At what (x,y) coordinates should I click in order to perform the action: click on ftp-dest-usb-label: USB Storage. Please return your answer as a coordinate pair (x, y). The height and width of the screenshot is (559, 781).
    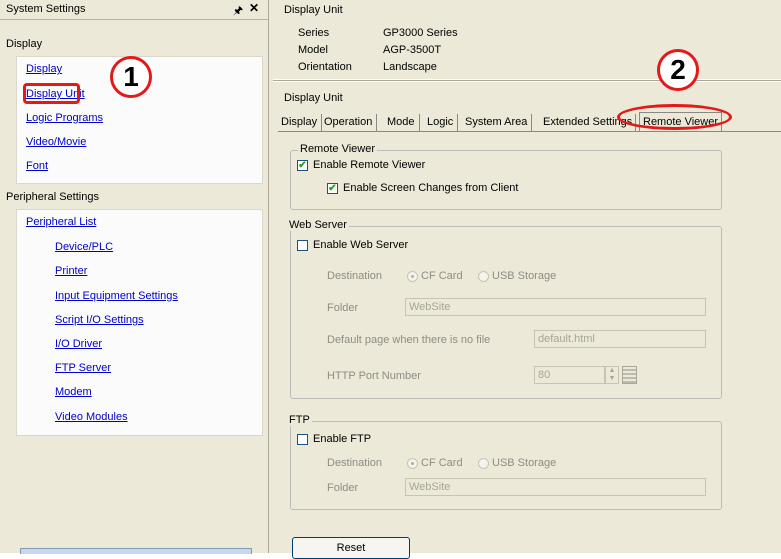
    Looking at the image, I should click on (524, 463).